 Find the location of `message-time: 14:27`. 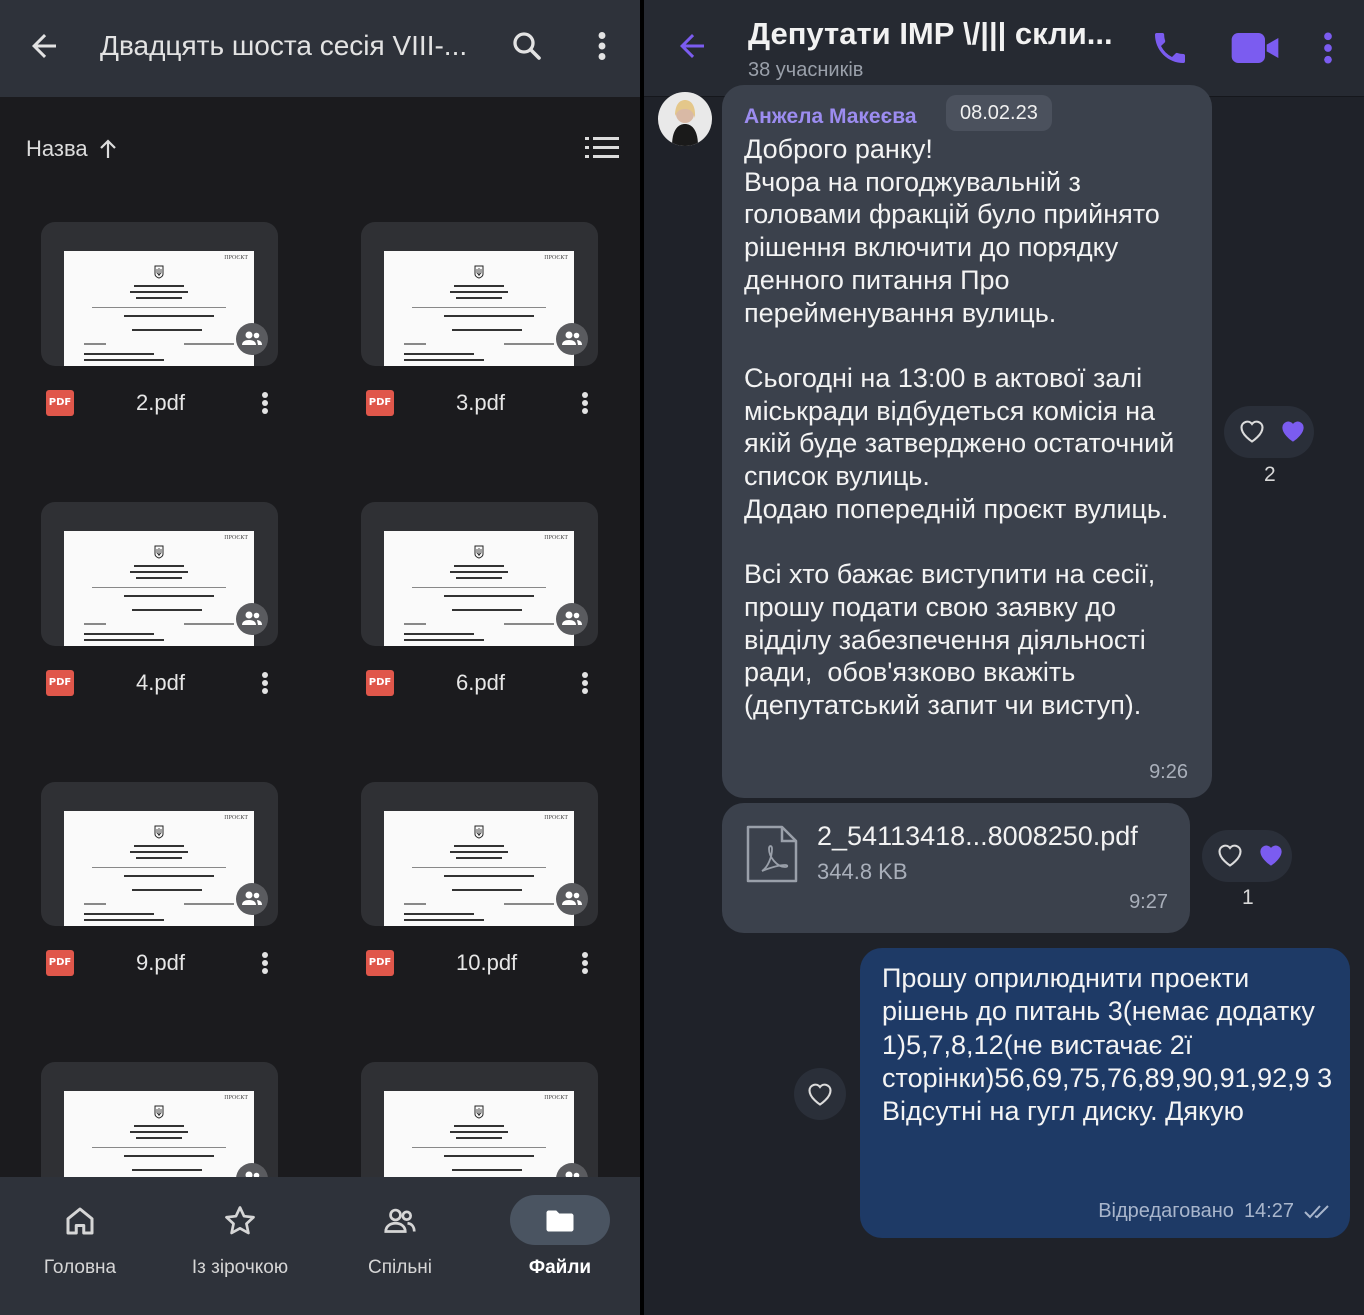

message-time: 14:27 is located at coordinates (1268, 1211).